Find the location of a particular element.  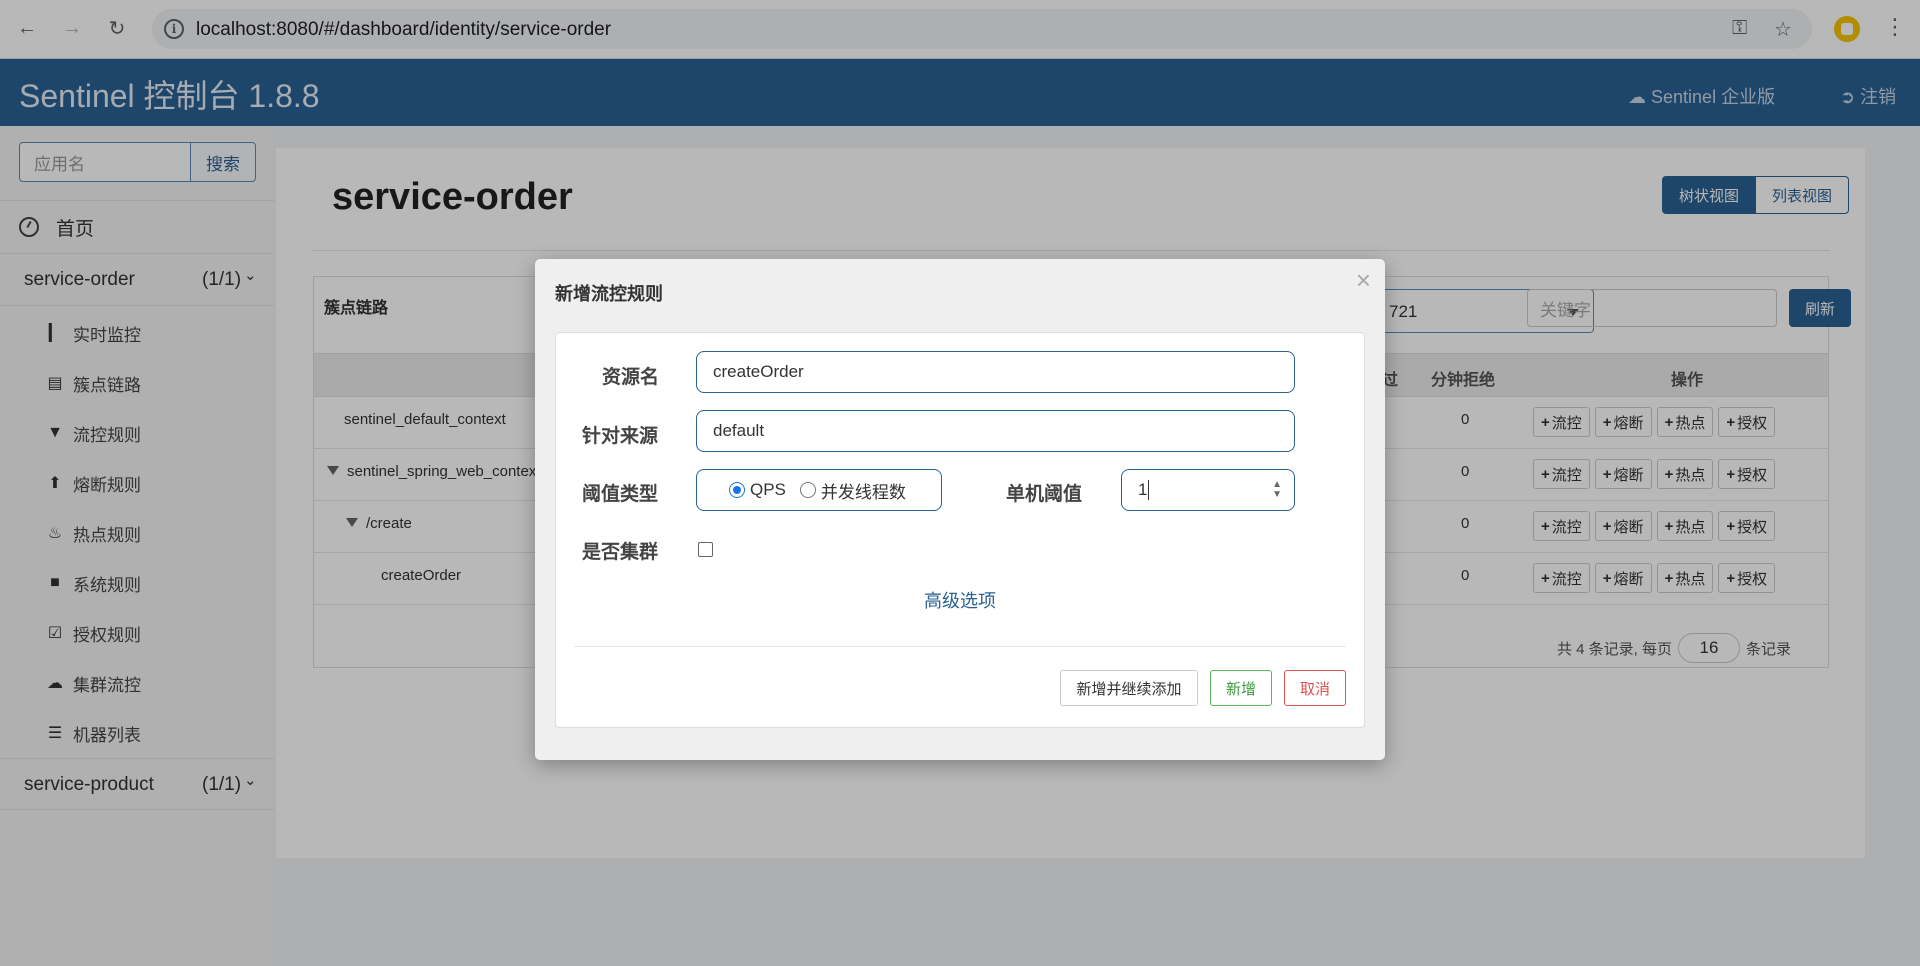

resource-label: 资源名 is located at coordinates (631, 377).